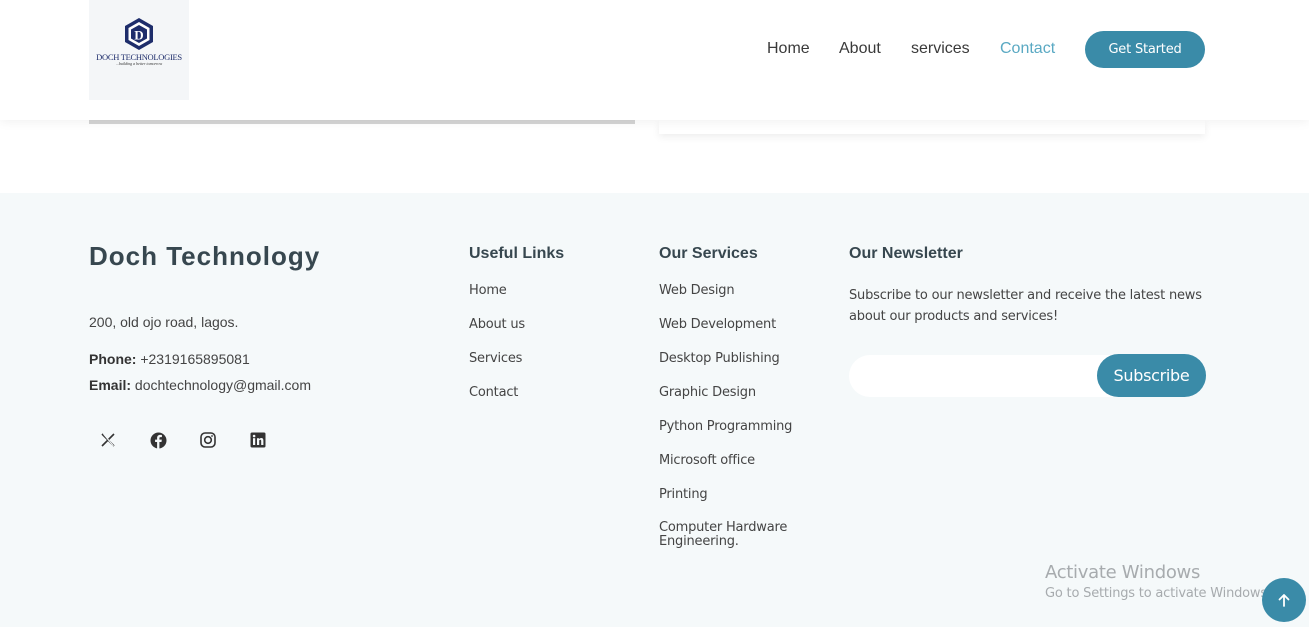 This screenshot has width=1309, height=627. Describe the element at coordinates (725, 426) in the screenshot. I see `service-link-python-programming: Python Programming` at that location.